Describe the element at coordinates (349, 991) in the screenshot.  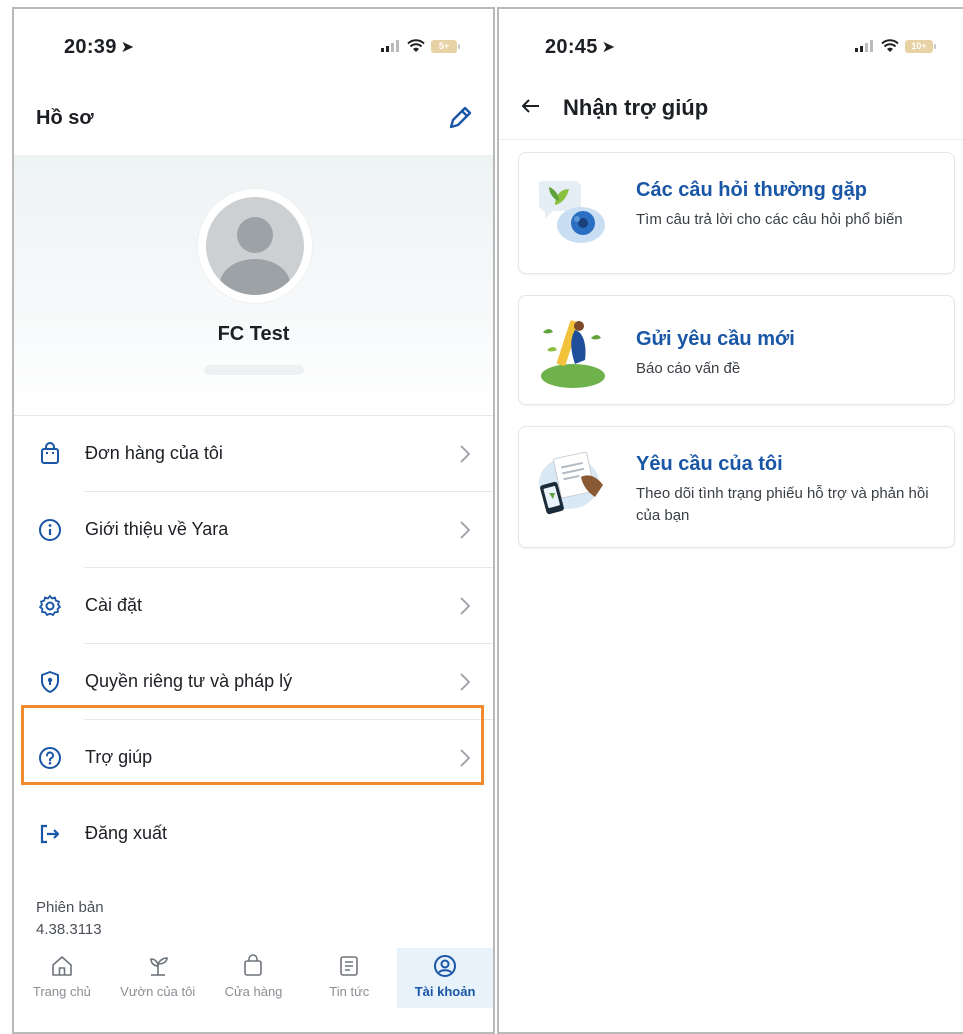
I see `tab-label: Tin tức` at that location.